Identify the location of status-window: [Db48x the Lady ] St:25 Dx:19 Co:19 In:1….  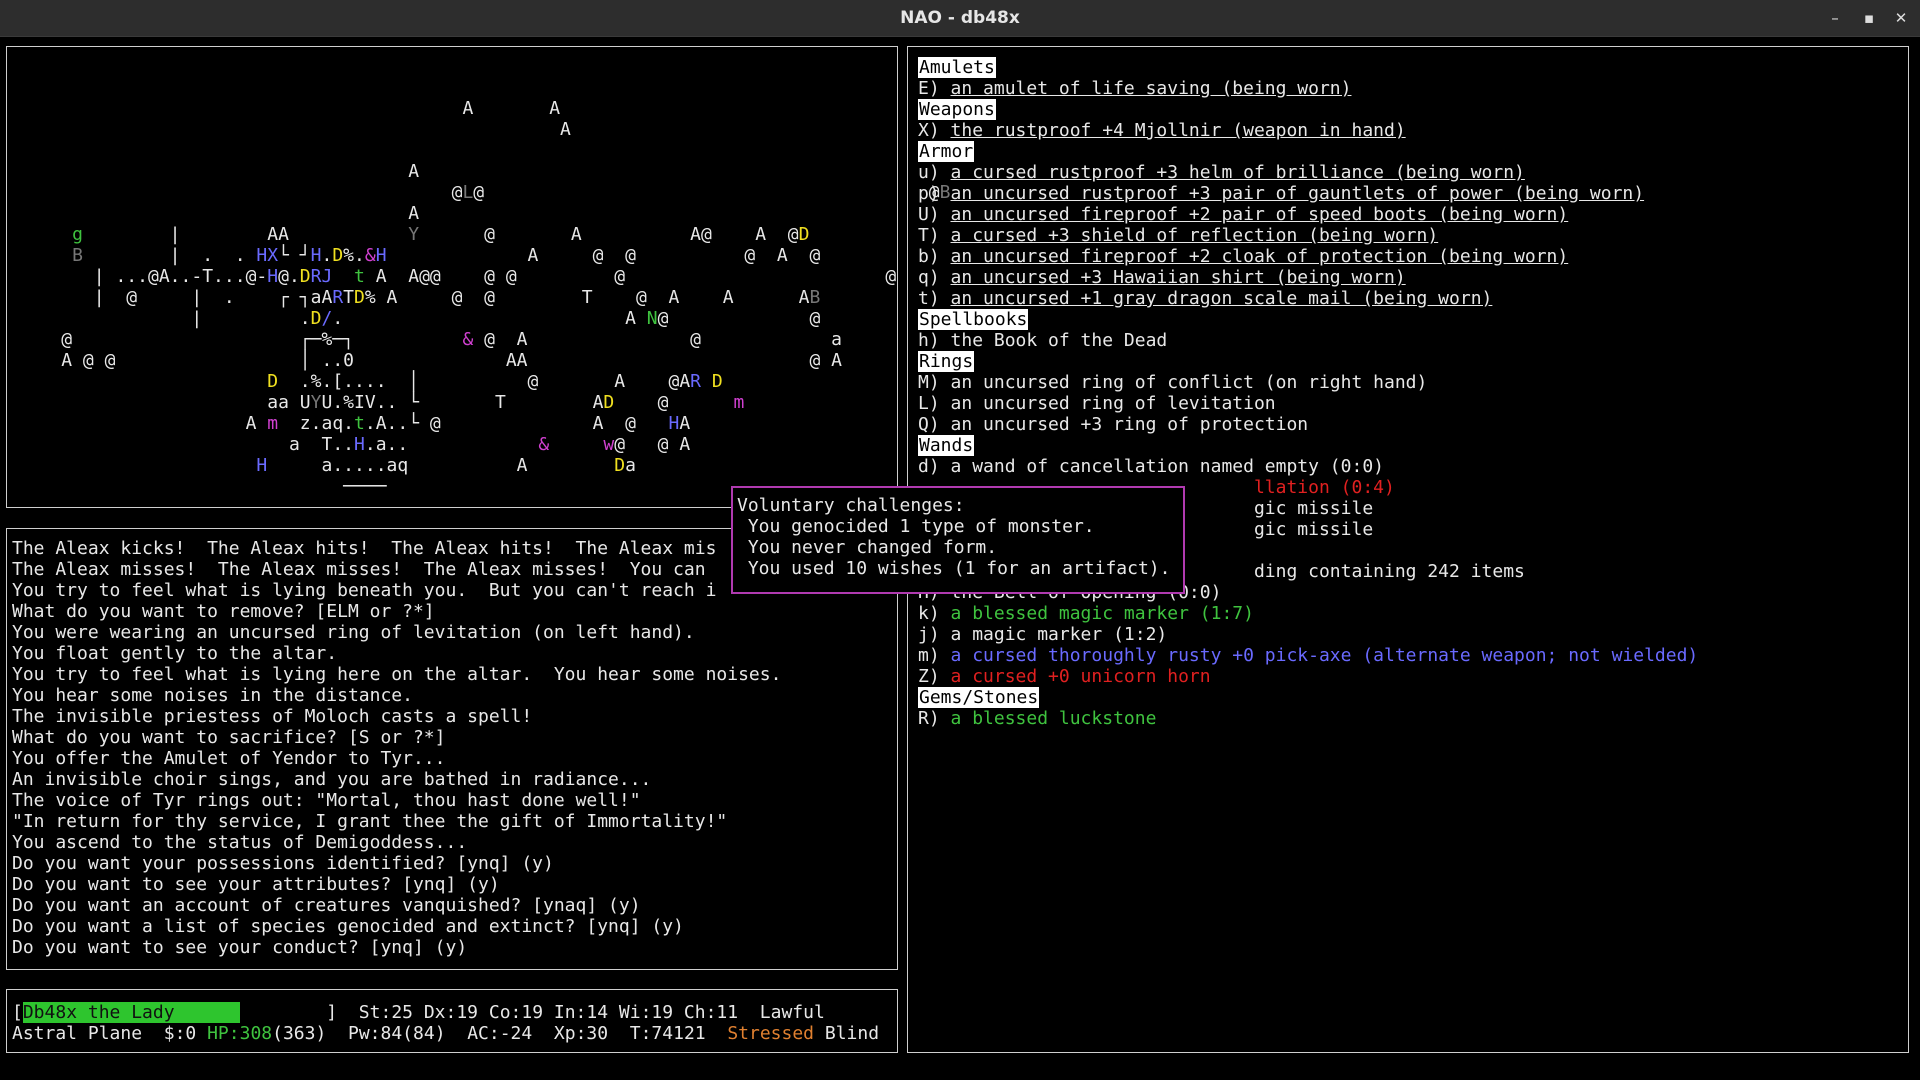
(452, 1021).